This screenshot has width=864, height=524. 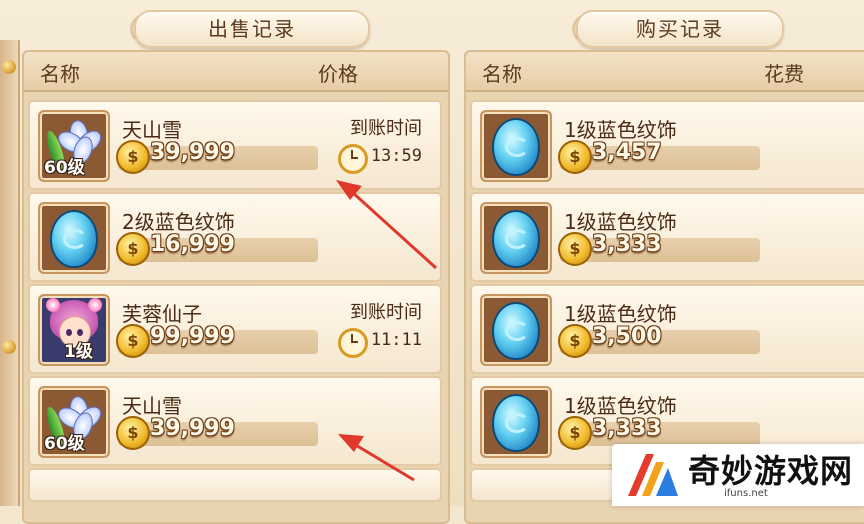 What do you see at coordinates (178, 222) in the screenshot?
I see `item-name: 2级蓝色纹饰` at bounding box center [178, 222].